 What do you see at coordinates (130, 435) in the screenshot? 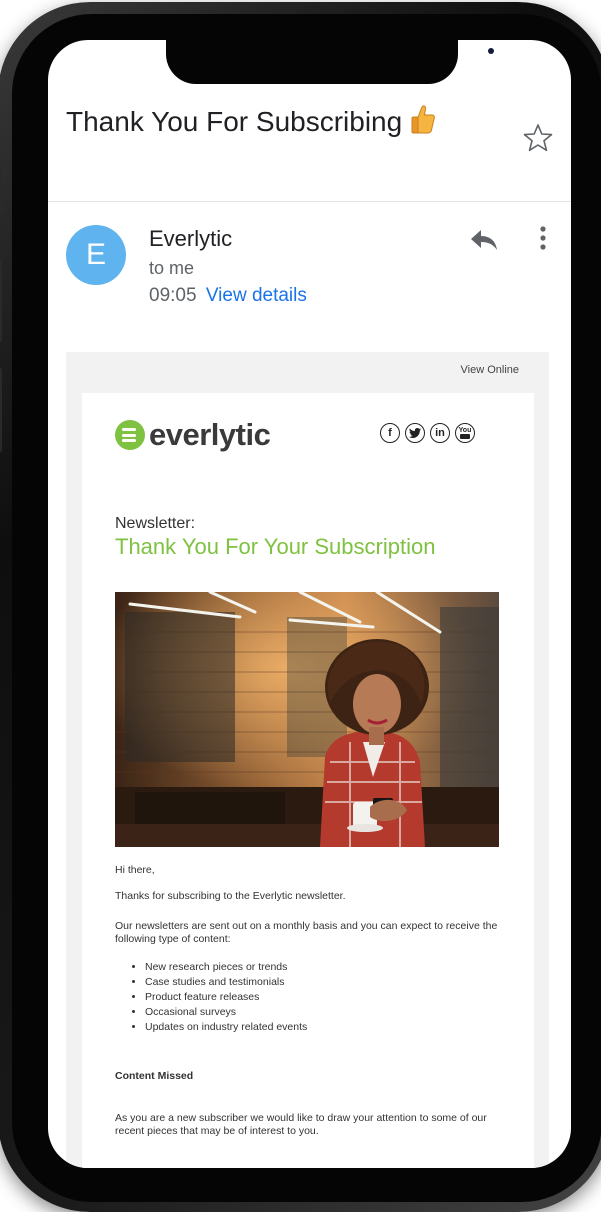
I see `everlytic-logo-mark` at bounding box center [130, 435].